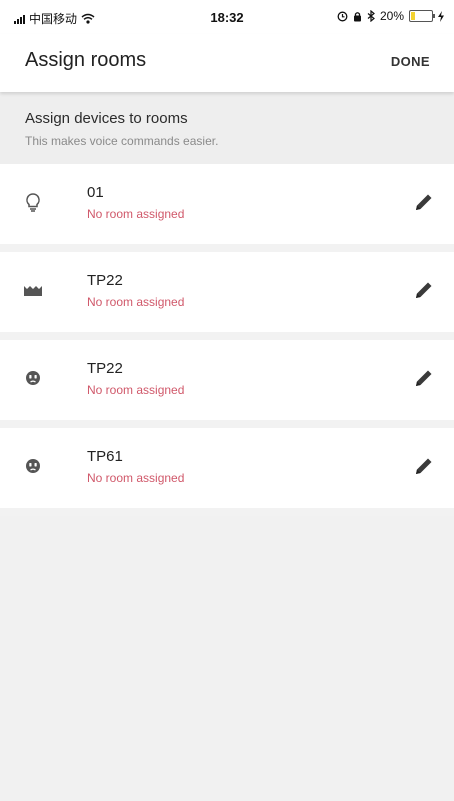 Image resolution: width=454 pixels, height=801 pixels. Describe the element at coordinates (227, 17) in the screenshot. I see `status-bar: 中国移动 18:32 20%` at that location.